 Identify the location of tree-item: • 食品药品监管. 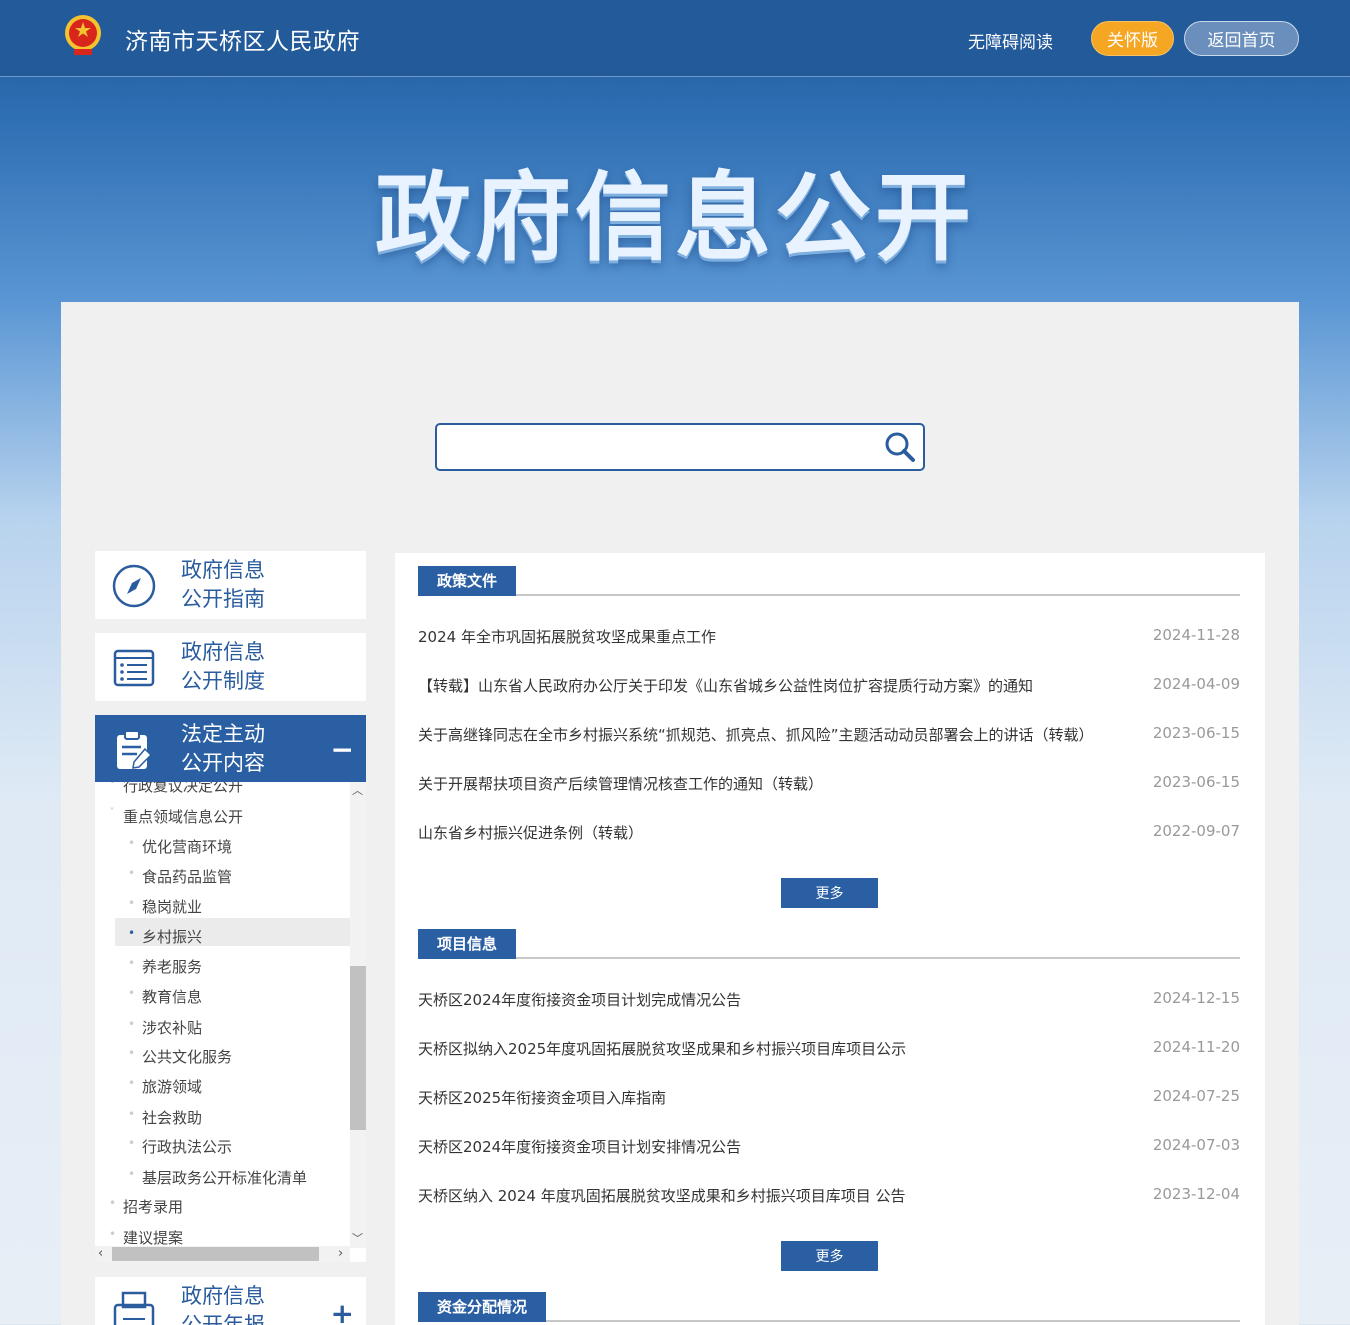
(180, 876).